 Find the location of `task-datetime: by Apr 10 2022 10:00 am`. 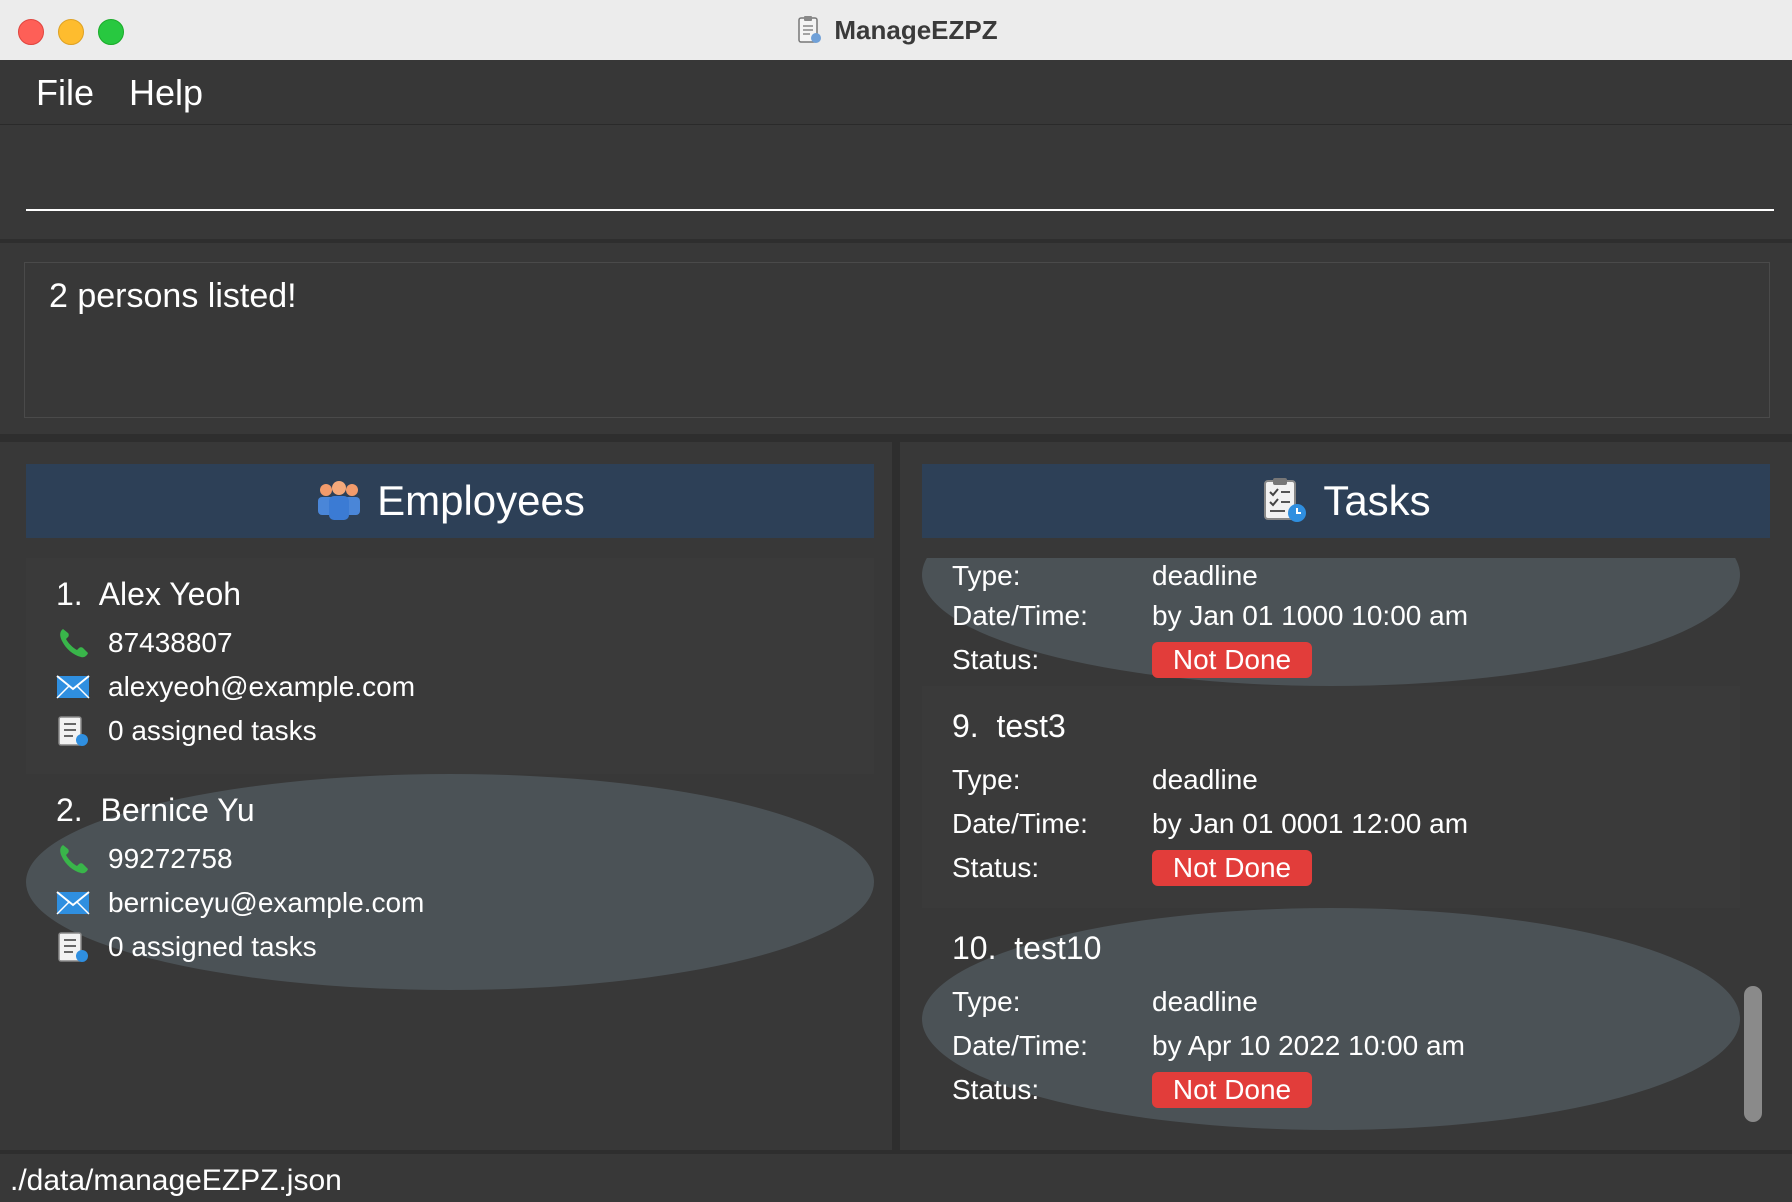

task-datetime: by Apr 10 2022 10:00 am is located at coordinates (1308, 1045).